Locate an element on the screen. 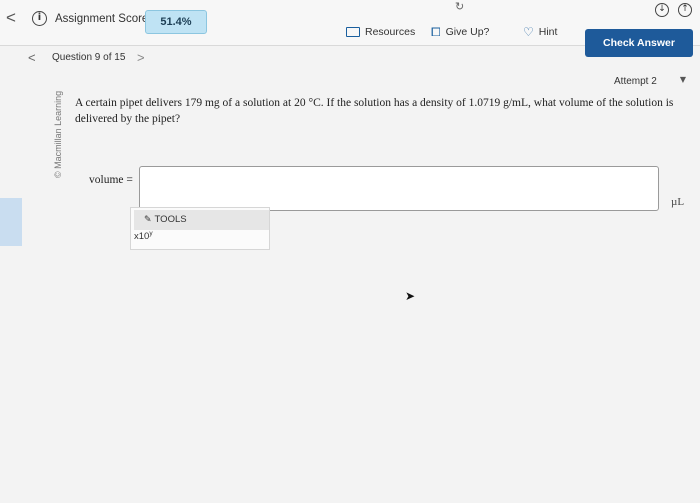 Image resolution: width=700 pixels, height=503 pixels. volume-input is located at coordinates (399, 188).